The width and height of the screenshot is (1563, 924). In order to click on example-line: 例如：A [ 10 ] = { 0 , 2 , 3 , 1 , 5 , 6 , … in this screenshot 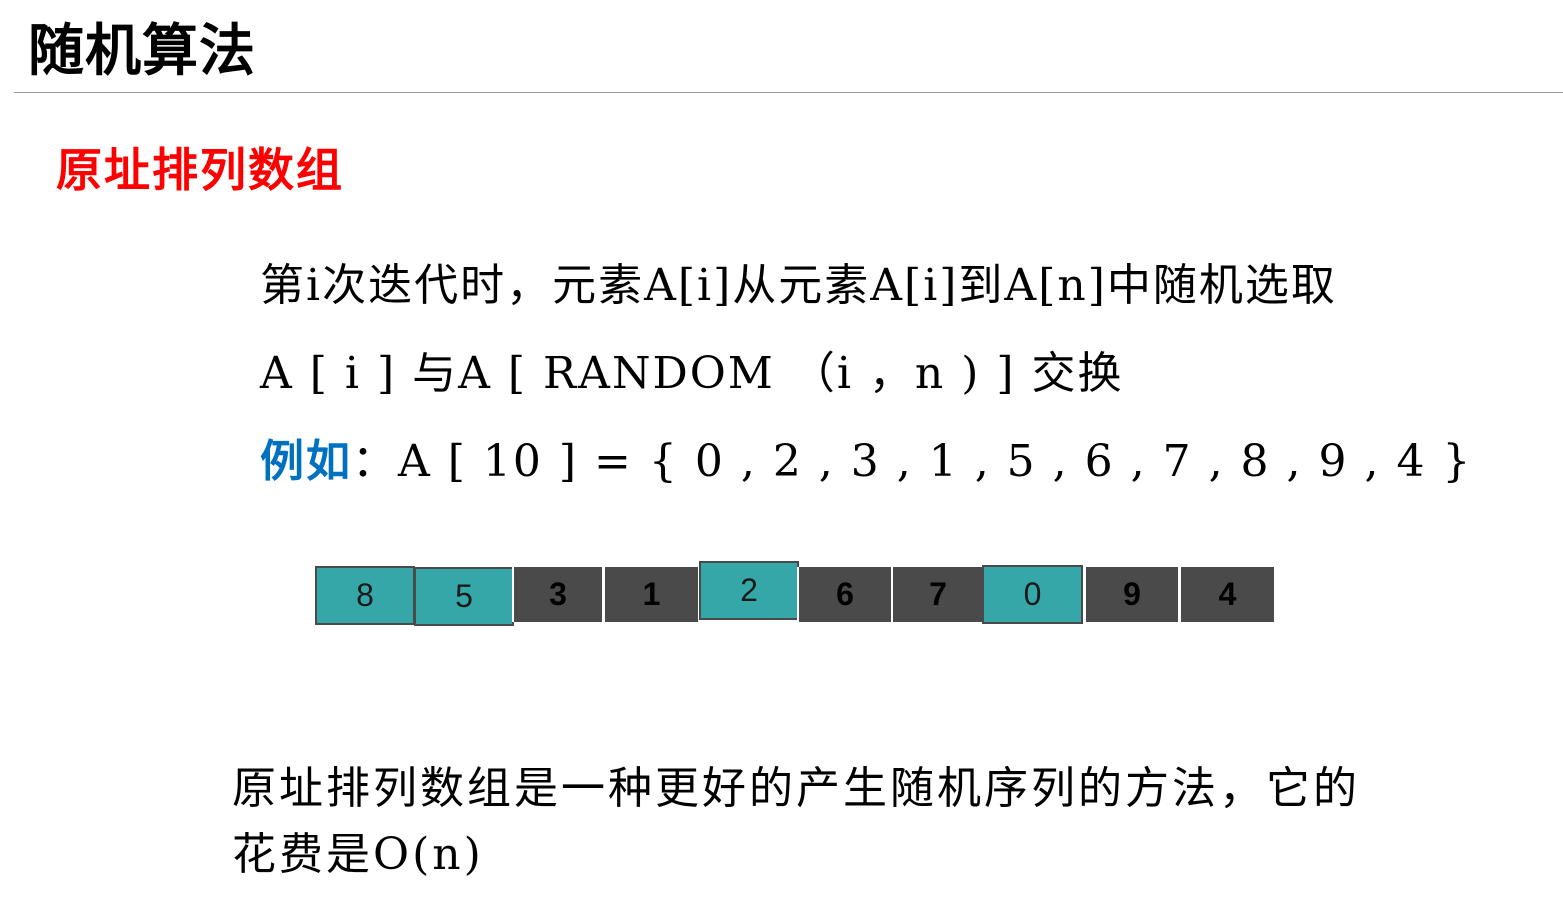, I will do `click(866, 462)`.